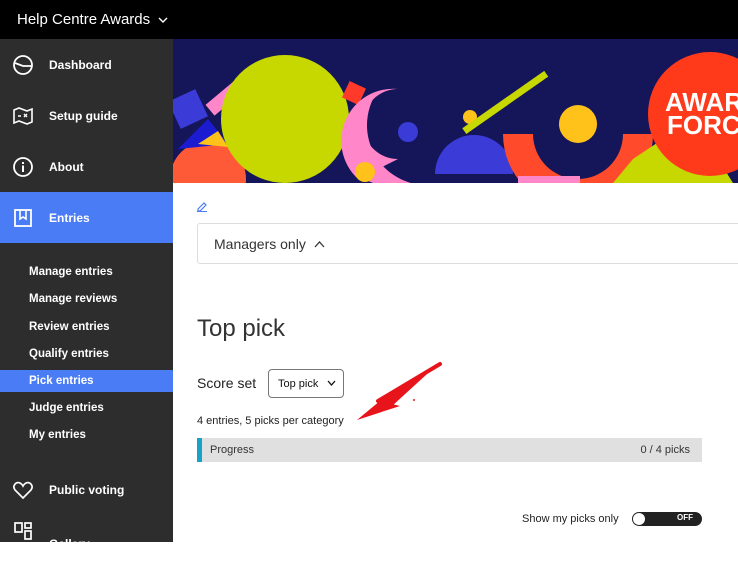  What do you see at coordinates (23, 64) in the screenshot?
I see `dashboard-icon` at bounding box center [23, 64].